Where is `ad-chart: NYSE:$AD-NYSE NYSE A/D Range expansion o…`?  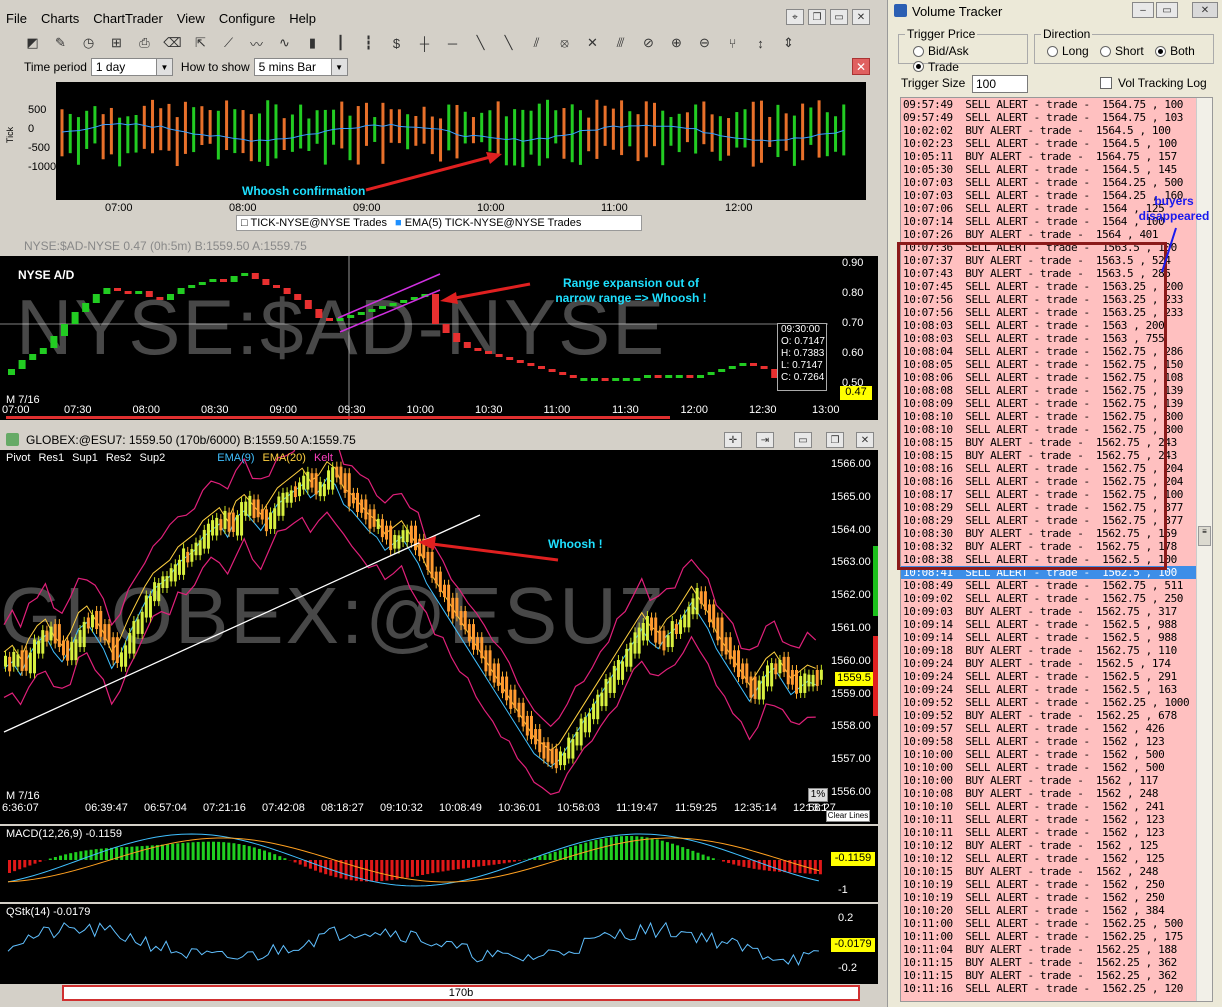
ad-chart: NYSE:$AD-NYSE NYSE A/D Range expansion o… is located at coordinates (414, 338).